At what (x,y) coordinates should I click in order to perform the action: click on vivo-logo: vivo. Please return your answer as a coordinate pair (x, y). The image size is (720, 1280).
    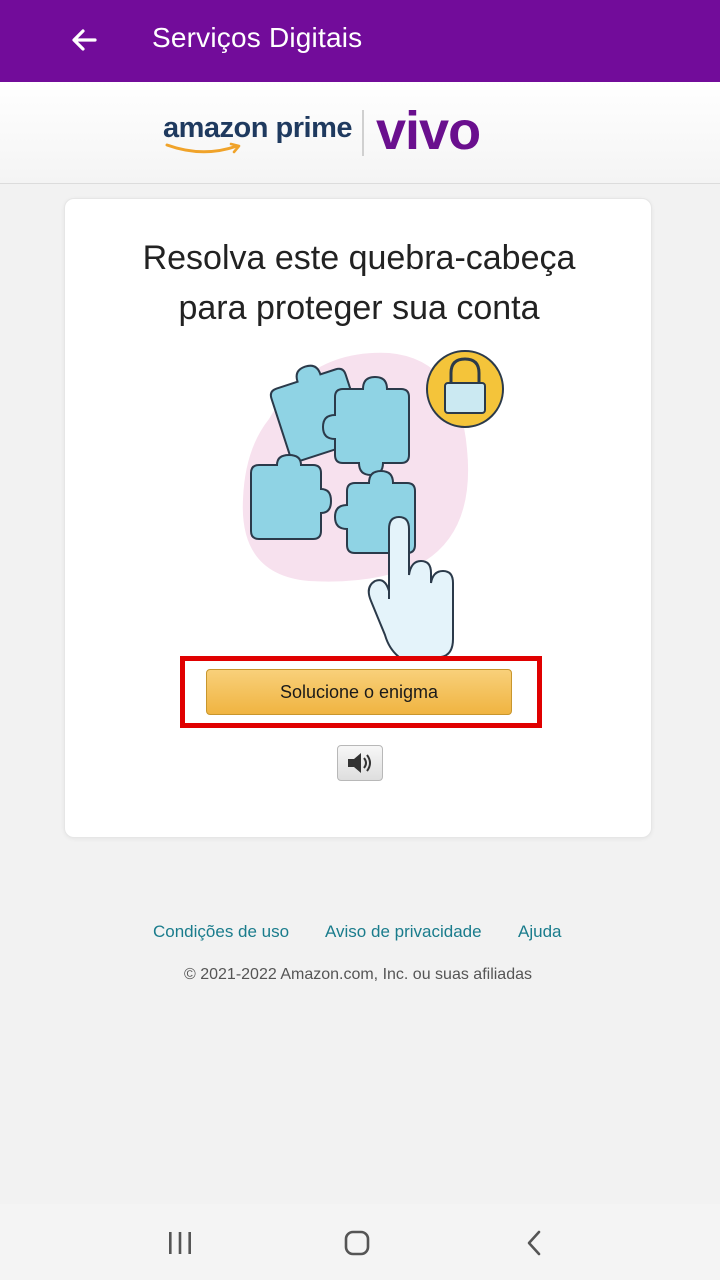
    Looking at the image, I should click on (428, 131).